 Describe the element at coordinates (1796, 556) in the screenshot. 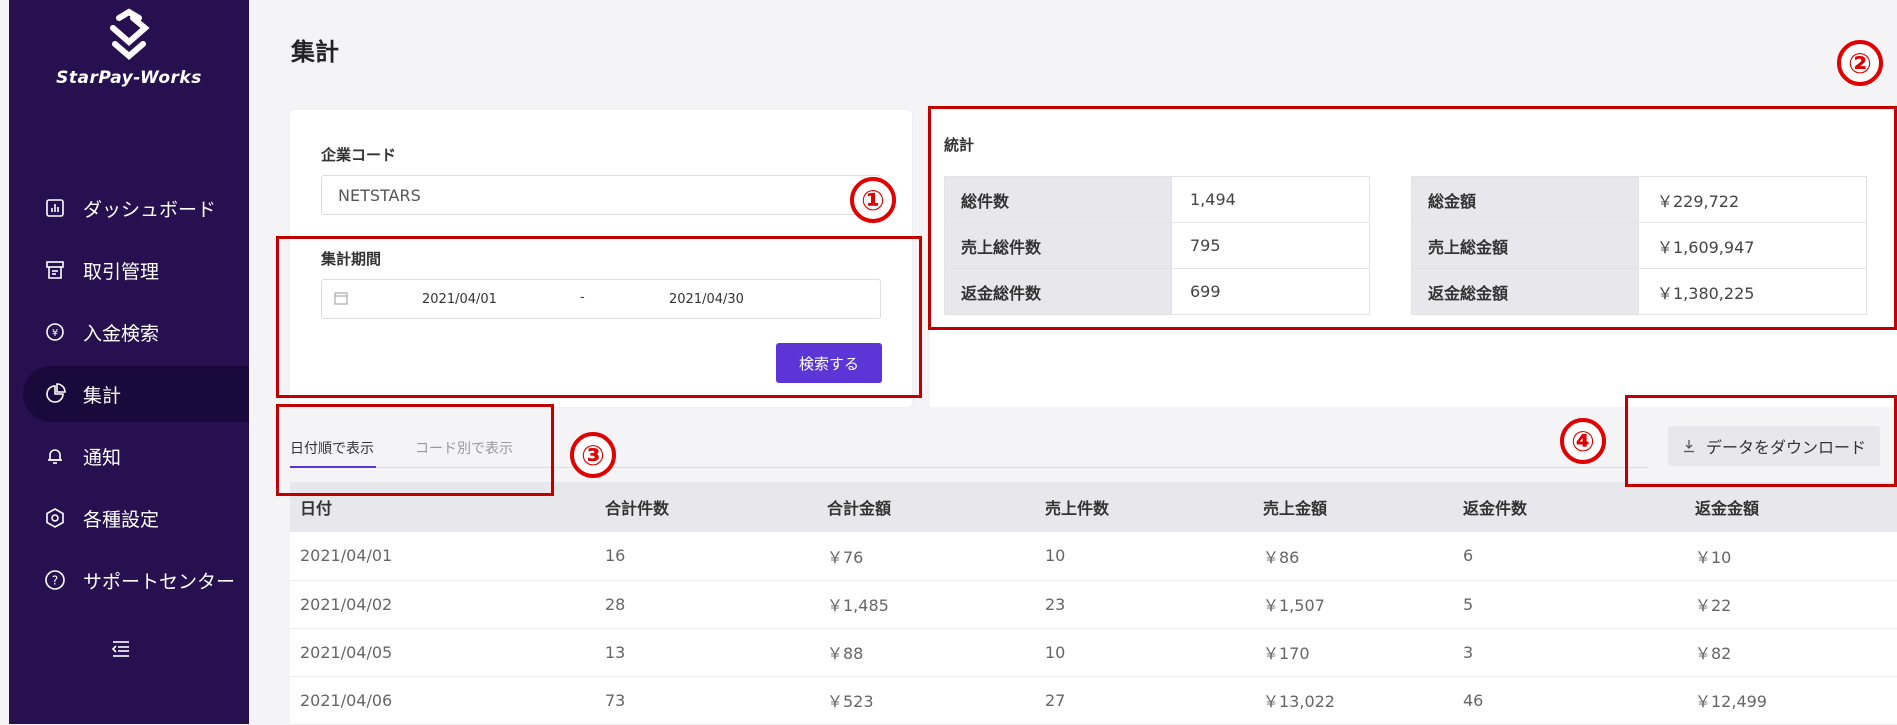

I see `table-cell: ￥10` at that location.